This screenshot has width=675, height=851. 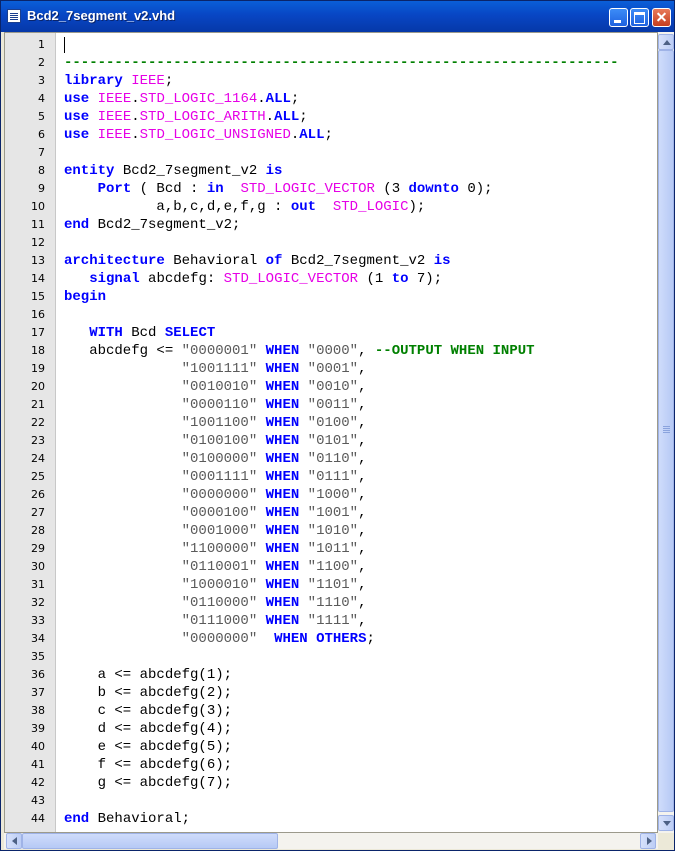 What do you see at coordinates (360, 99) in the screenshot?
I see `code-line: use IEEE.STD_LOGIC_1164.ALL;` at bounding box center [360, 99].